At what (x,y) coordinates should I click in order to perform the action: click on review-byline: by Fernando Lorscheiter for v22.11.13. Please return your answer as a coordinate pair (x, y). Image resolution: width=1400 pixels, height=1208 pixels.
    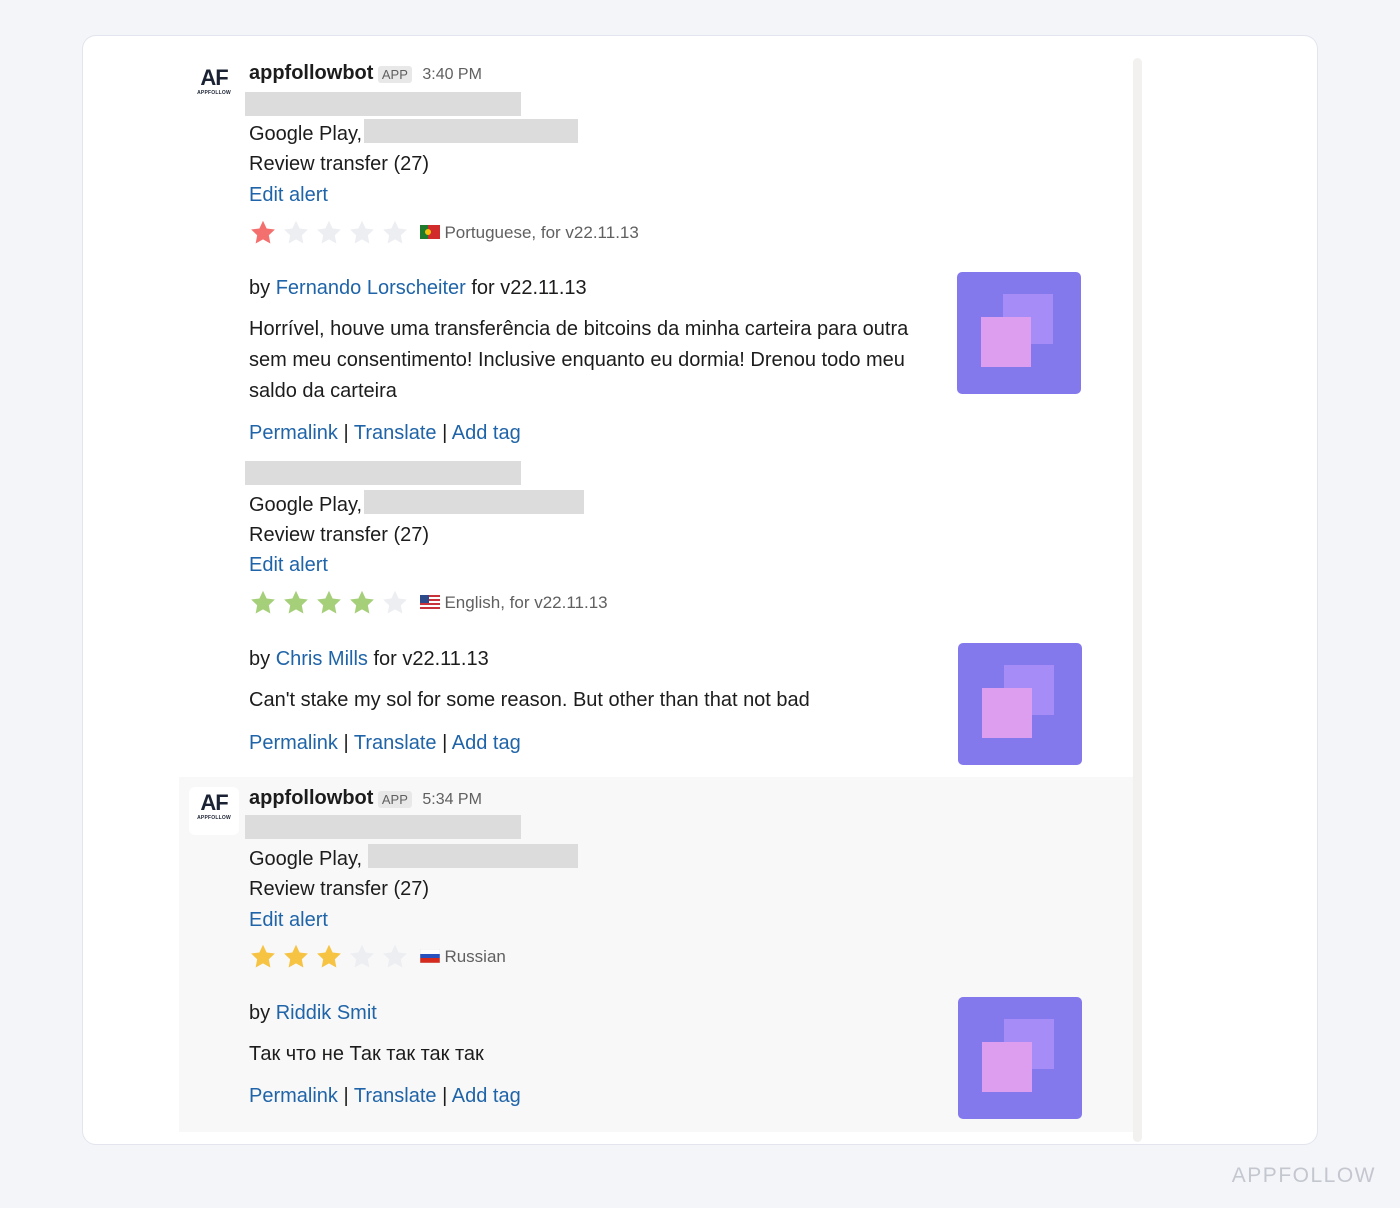
    Looking at the image, I should click on (418, 288).